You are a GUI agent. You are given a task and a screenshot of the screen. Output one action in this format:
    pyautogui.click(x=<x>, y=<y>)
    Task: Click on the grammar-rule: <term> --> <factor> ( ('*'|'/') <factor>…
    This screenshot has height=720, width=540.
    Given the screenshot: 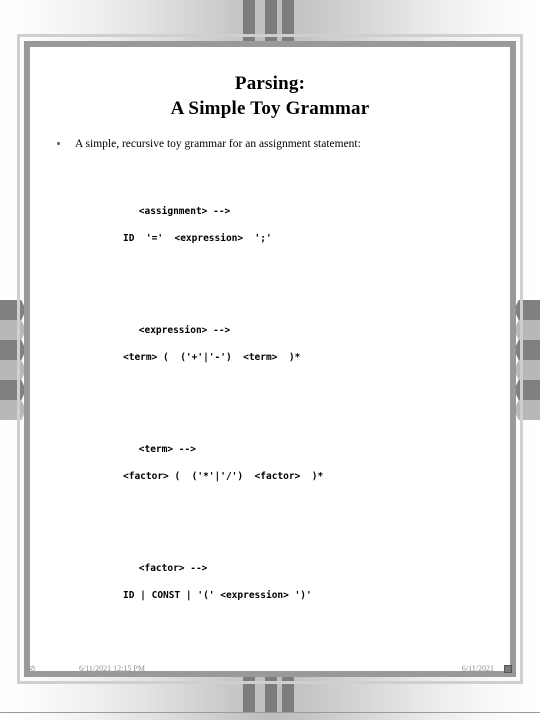 What is the action you would take?
    pyautogui.click(x=301, y=470)
    